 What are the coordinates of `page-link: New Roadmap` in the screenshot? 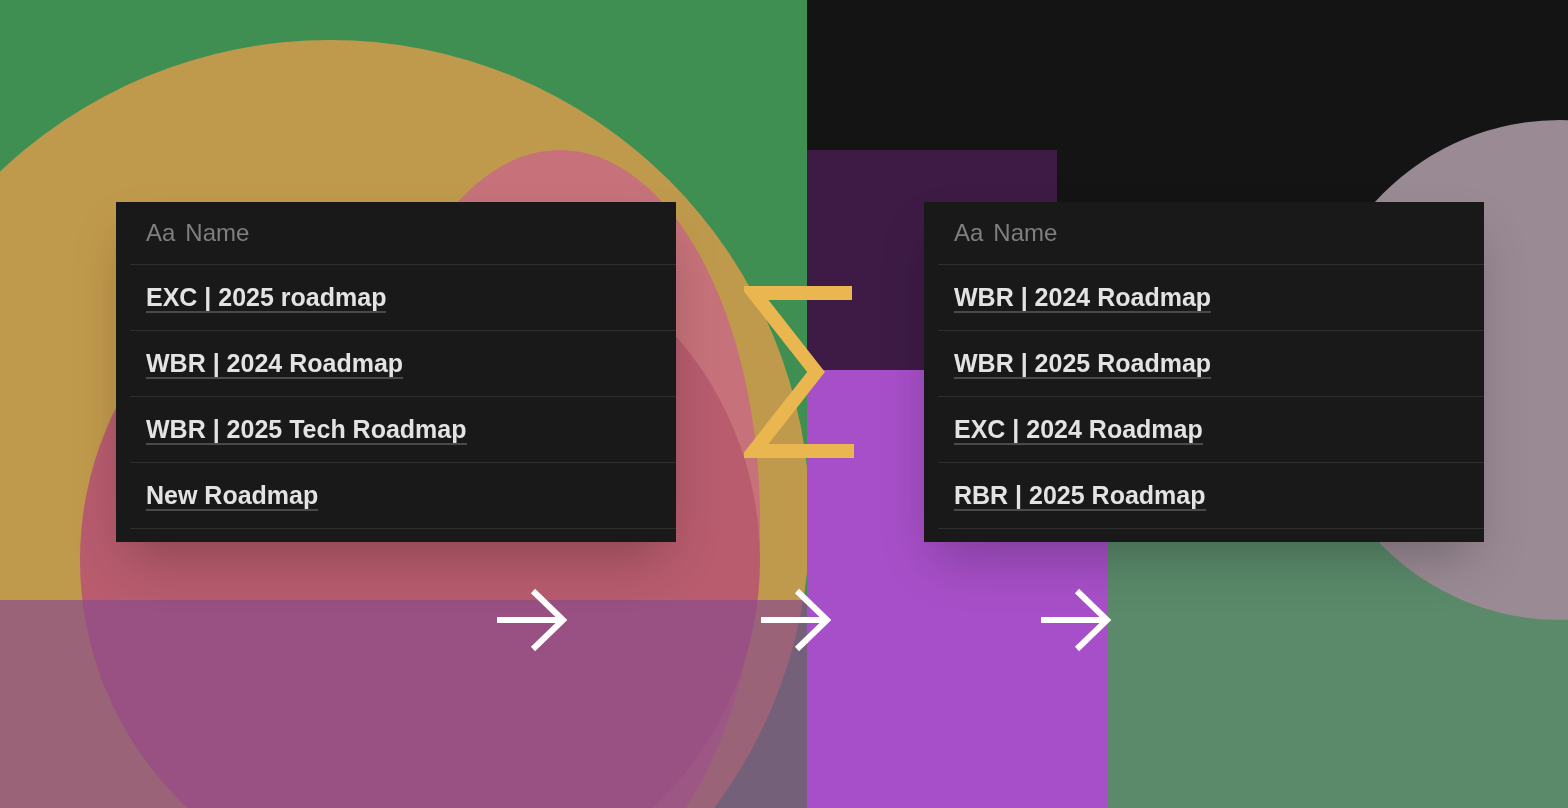 It's located at (232, 495).